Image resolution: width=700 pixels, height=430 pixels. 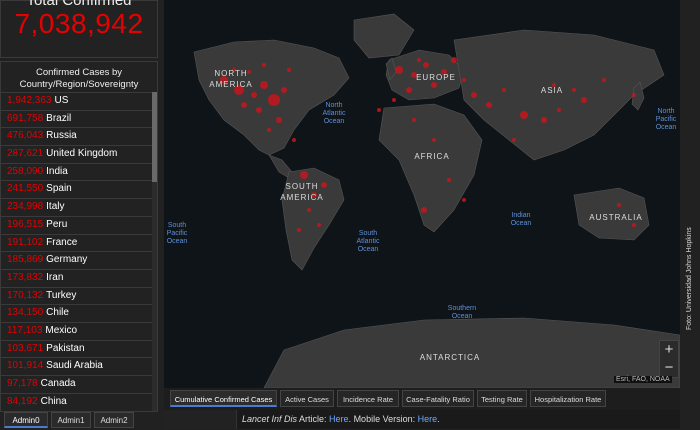 I want to click on list-item: 234,998 Italy, so click(x=77, y=207).